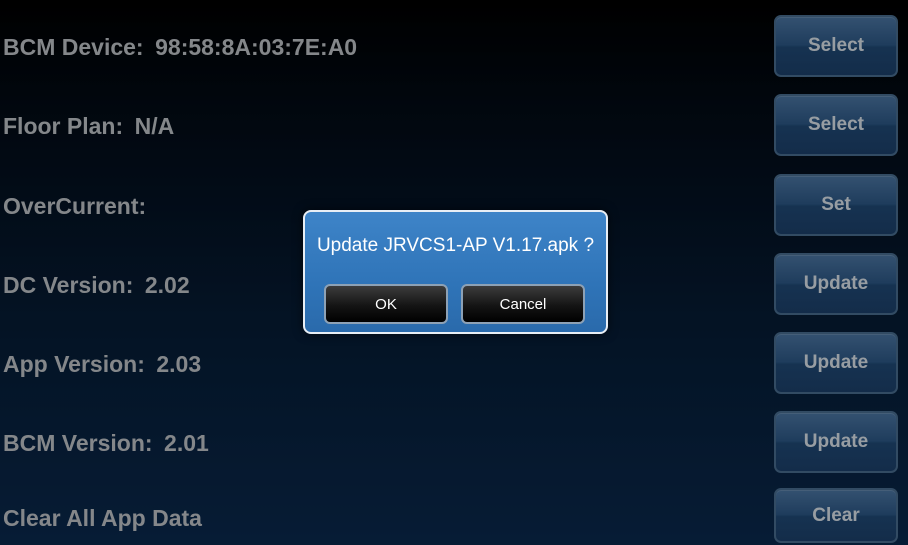  Describe the element at coordinates (455, 272) in the screenshot. I see `update-confirm-dialog: Update JRVCS1-AP V1.17.apk ? OK Cancel` at that location.